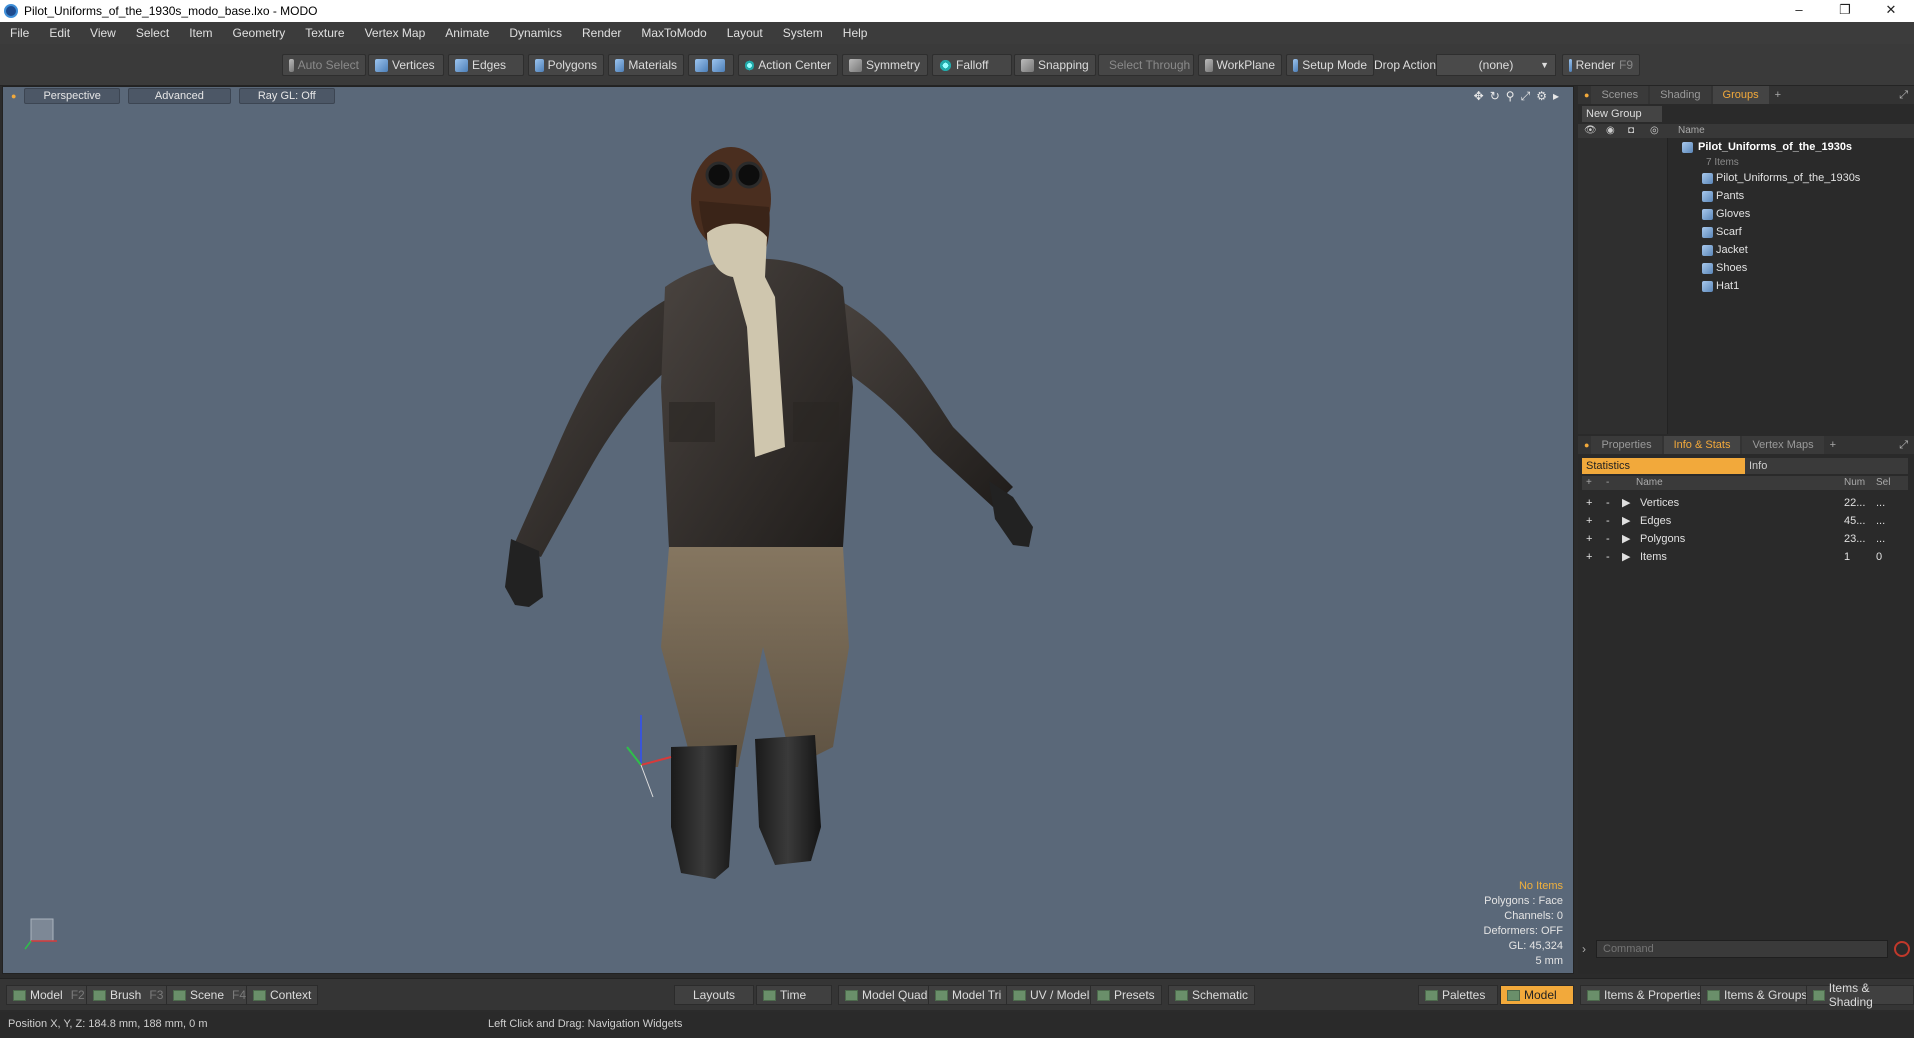 The image size is (1914, 1038). Describe the element at coordinates (1891, 11) in the screenshot. I see `close-button: ✕` at that location.